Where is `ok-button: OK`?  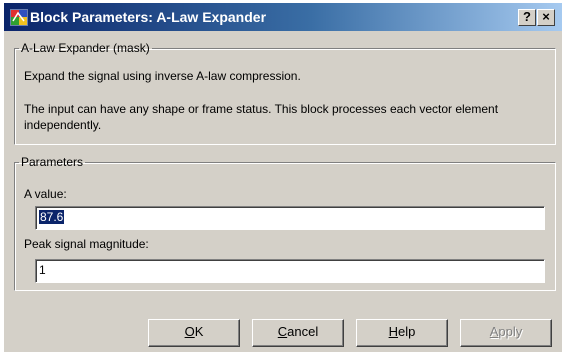 ok-button: OK is located at coordinates (194, 333).